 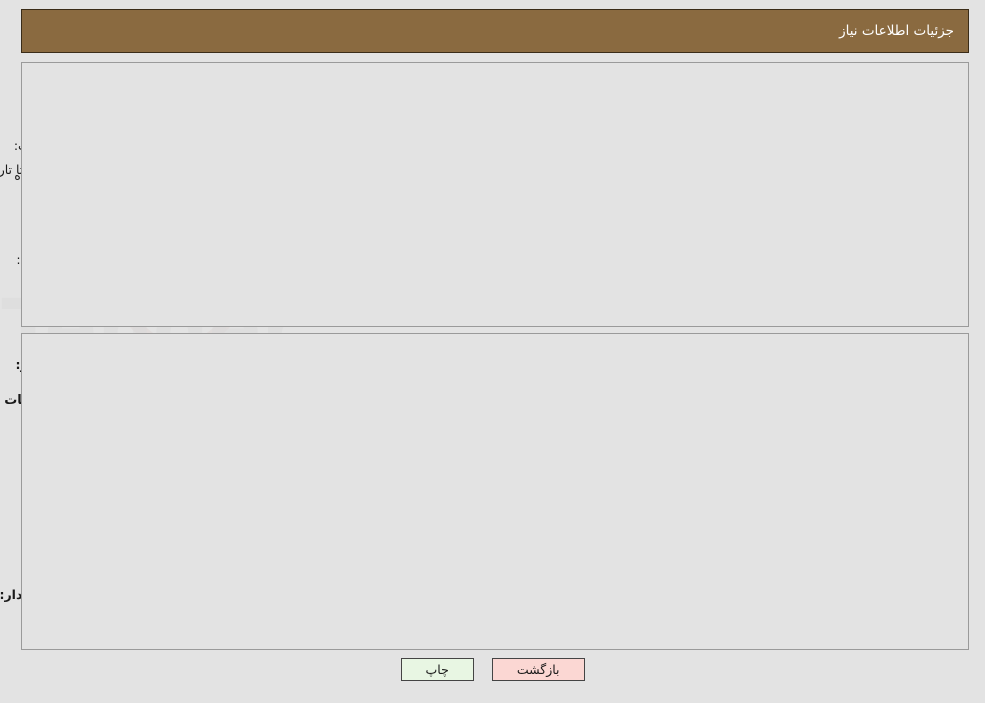 I want to click on action-buttons-bar: بازگشت چاپ, so click(x=492, y=669).